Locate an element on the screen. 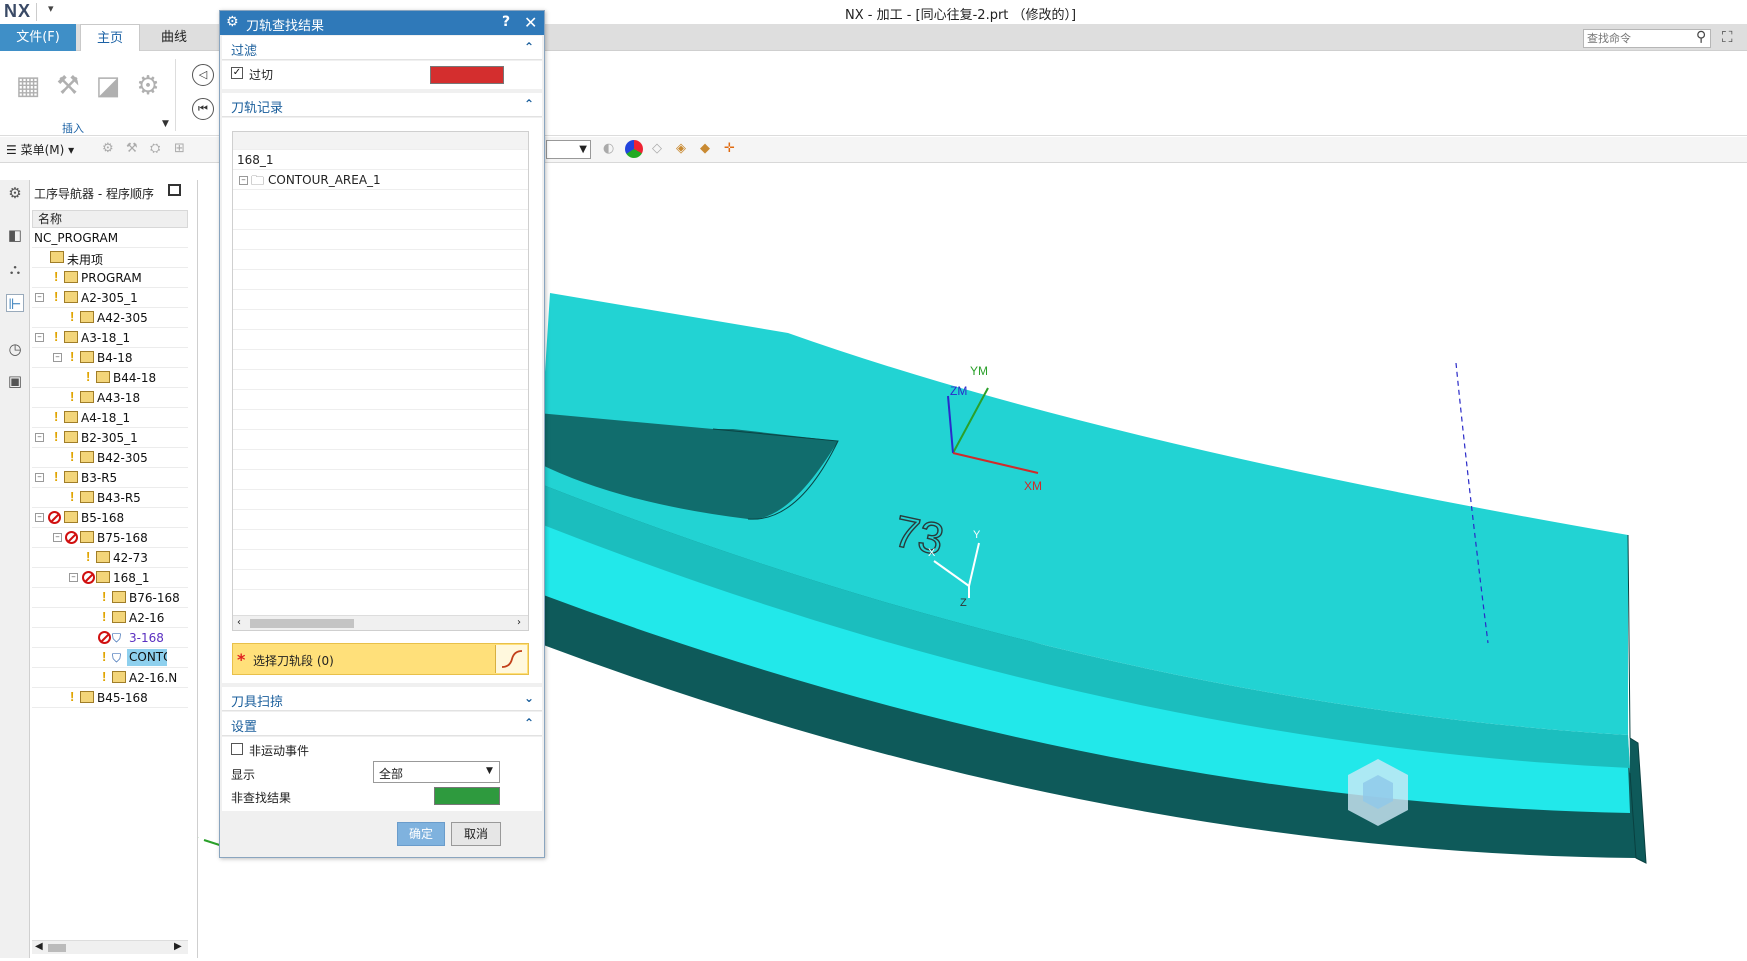 The width and height of the screenshot is (1747, 961). list-item: 168_1 is located at coordinates (380, 160).